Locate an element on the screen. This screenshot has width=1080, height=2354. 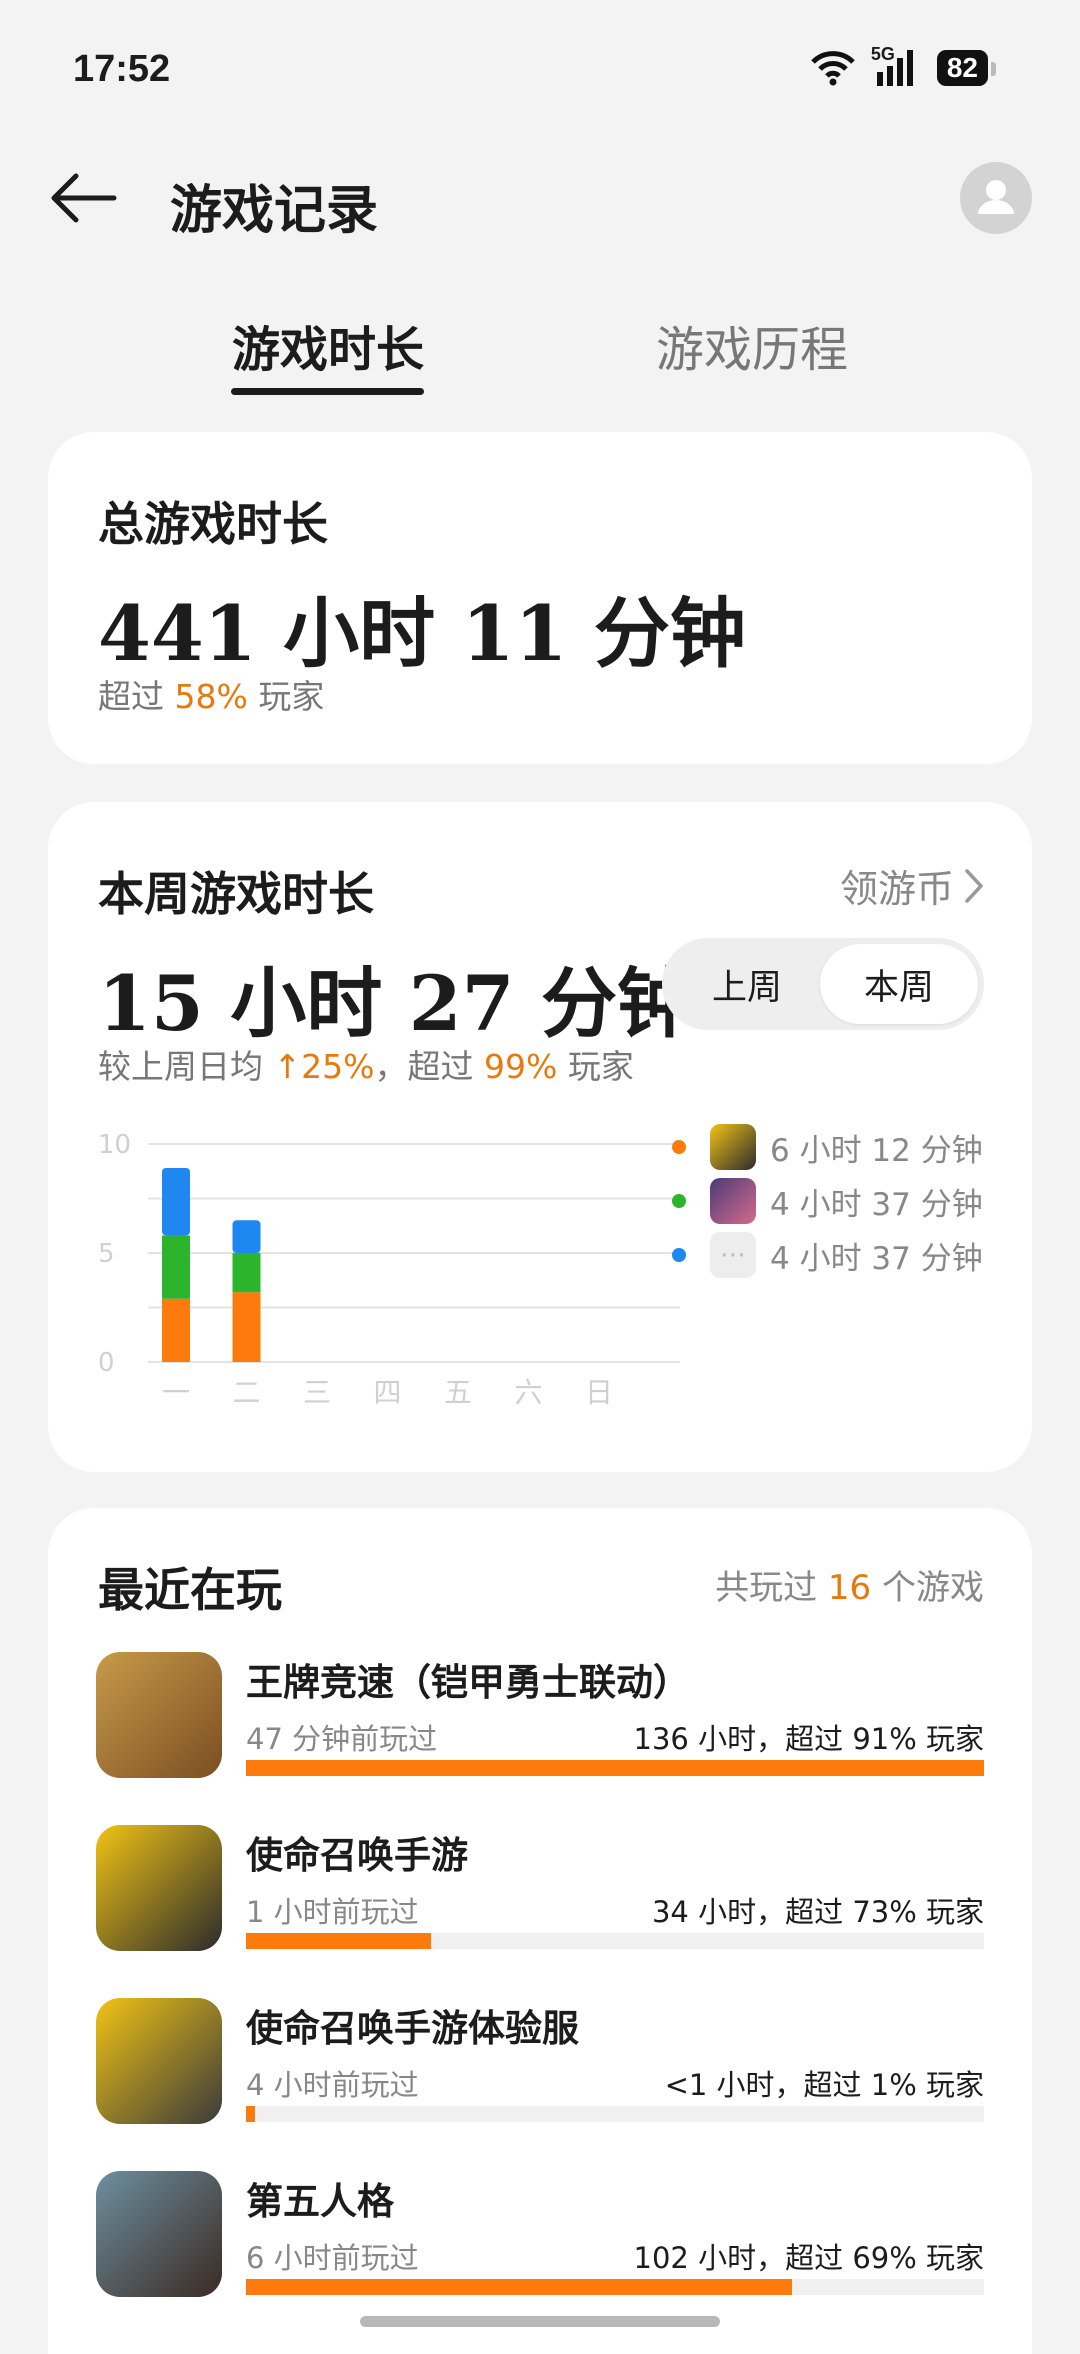
minutes-unit: 分钟 is located at coordinates (669, 633).